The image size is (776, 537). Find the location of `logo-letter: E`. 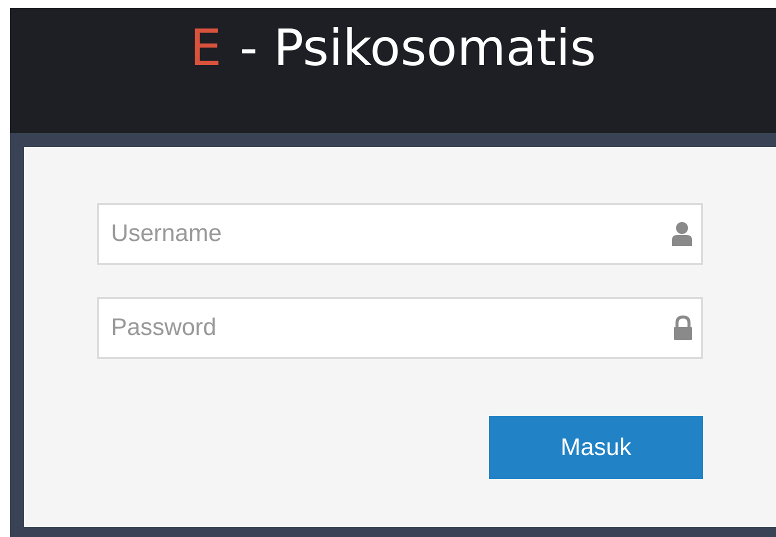

logo-letter: E is located at coordinates (206, 48).